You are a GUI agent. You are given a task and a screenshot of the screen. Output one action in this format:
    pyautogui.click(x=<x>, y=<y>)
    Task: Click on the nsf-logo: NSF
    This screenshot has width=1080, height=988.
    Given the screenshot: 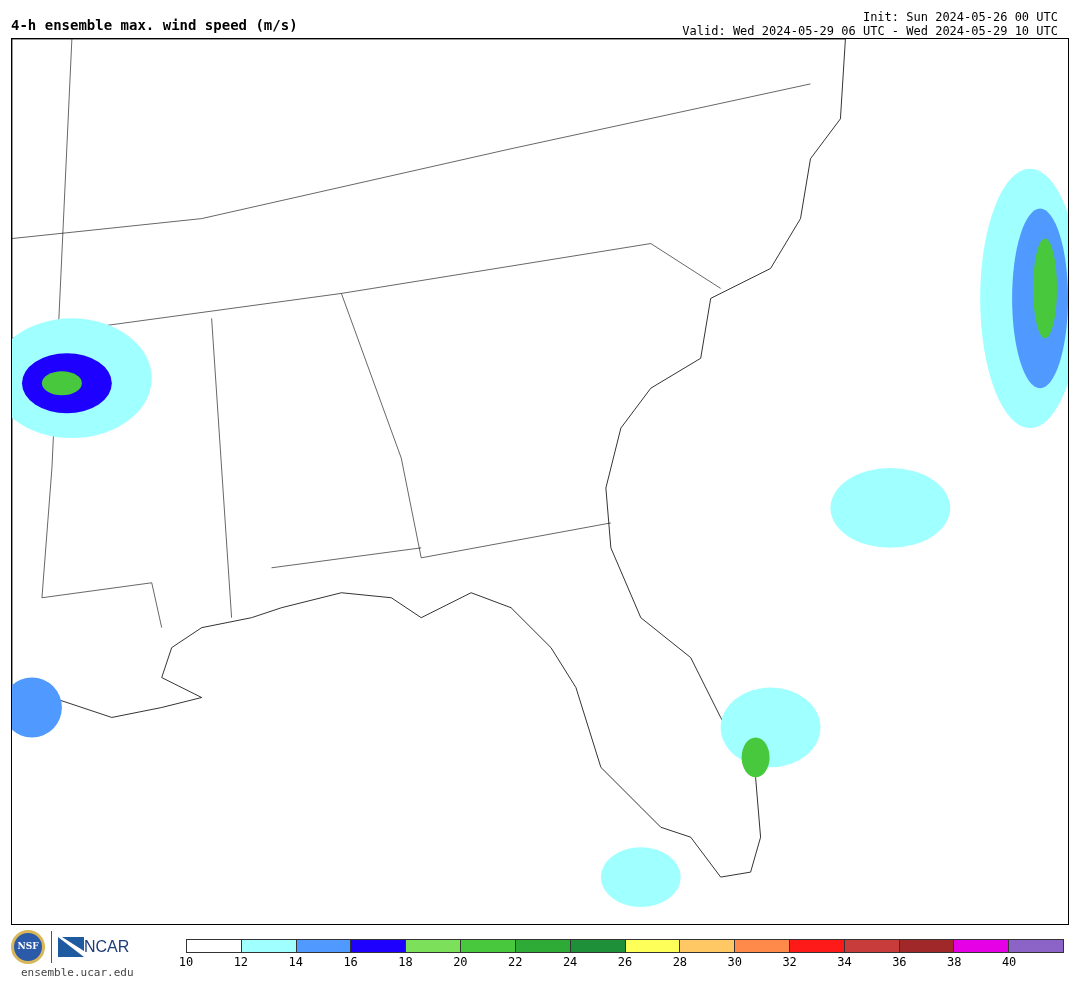 What is the action you would take?
    pyautogui.click(x=28, y=947)
    